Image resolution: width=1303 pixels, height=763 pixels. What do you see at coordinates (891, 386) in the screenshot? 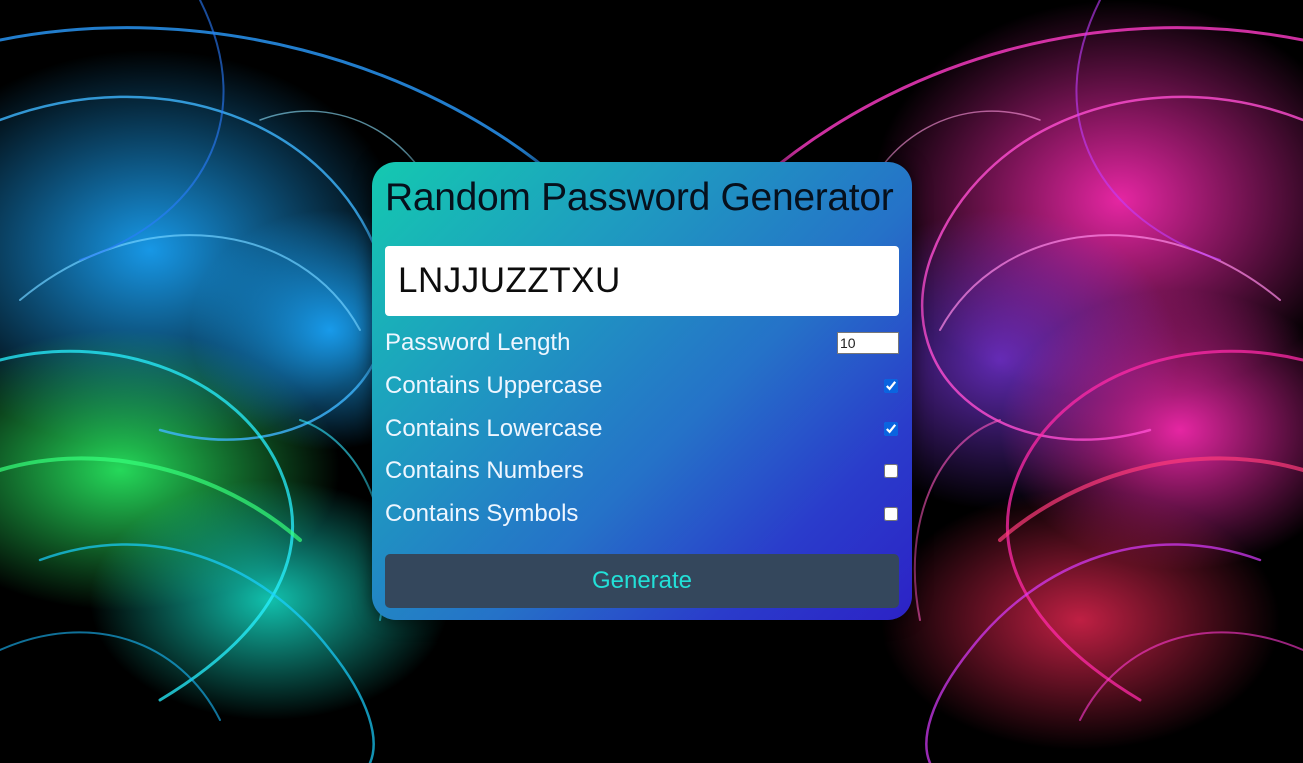
I see `uppercase-checkbox` at bounding box center [891, 386].